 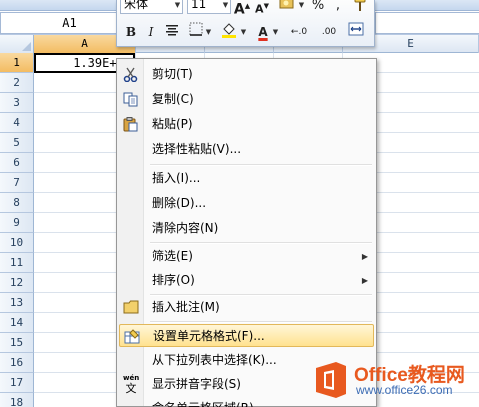 I want to click on borders-button, so click(x=196, y=32).